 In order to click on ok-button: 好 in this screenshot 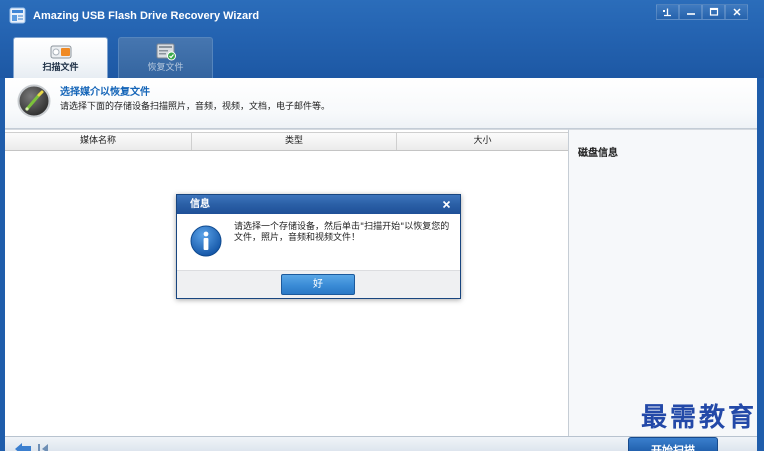, I will do `click(318, 284)`.